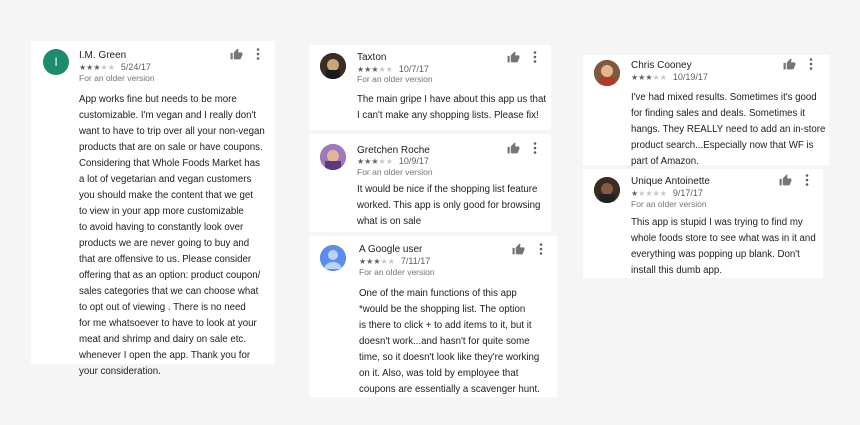 The width and height of the screenshot is (860, 425). I want to click on review-text-line: install this dumb app., so click(677, 270).